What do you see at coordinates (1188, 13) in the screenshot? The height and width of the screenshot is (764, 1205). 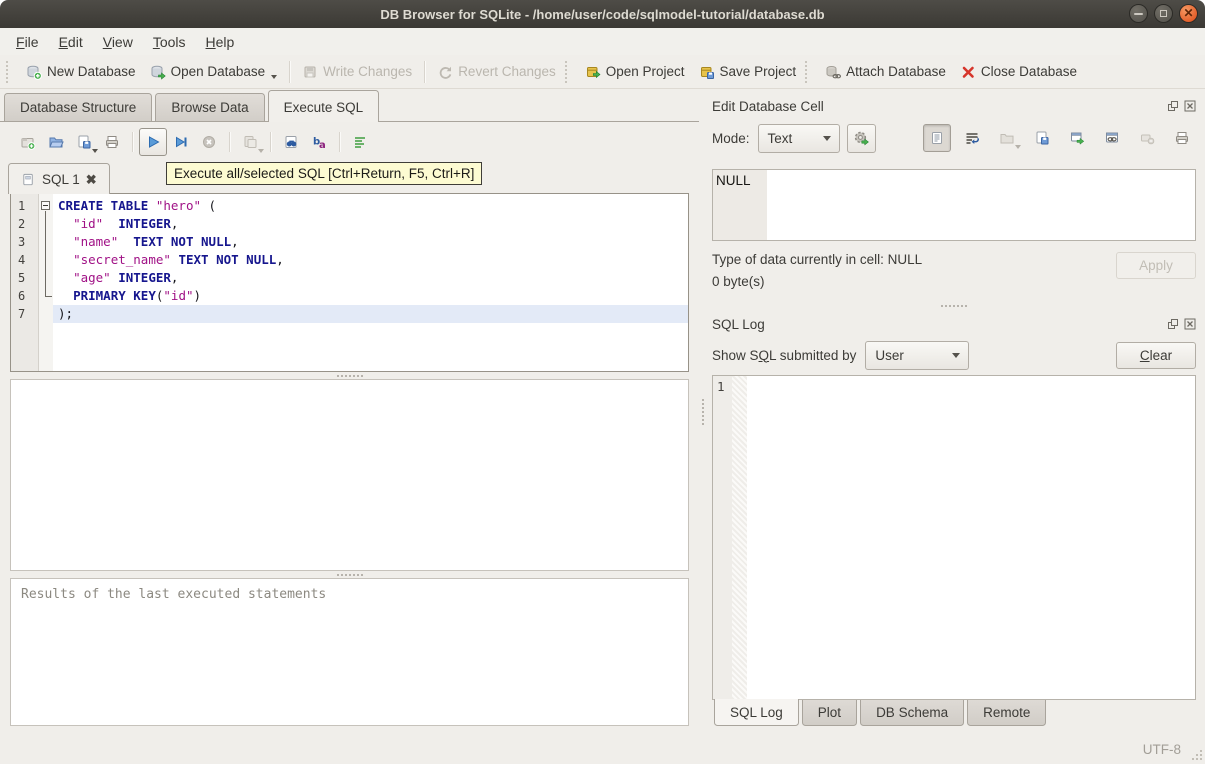 I see `close-icon: ✕` at bounding box center [1188, 13].